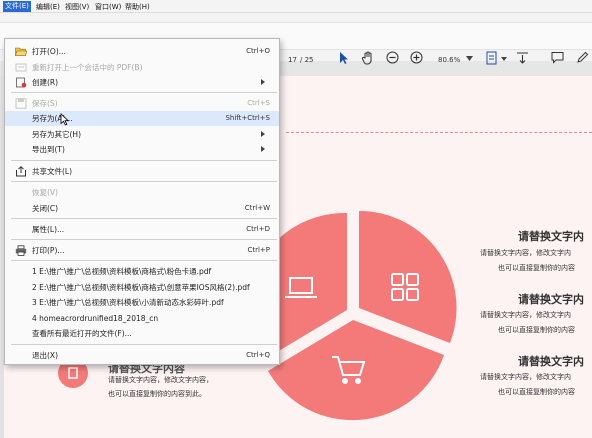  I want to click on menu-item-save-as: 另存为(A)... Shift+Ctrl+S, so click(142, 118).